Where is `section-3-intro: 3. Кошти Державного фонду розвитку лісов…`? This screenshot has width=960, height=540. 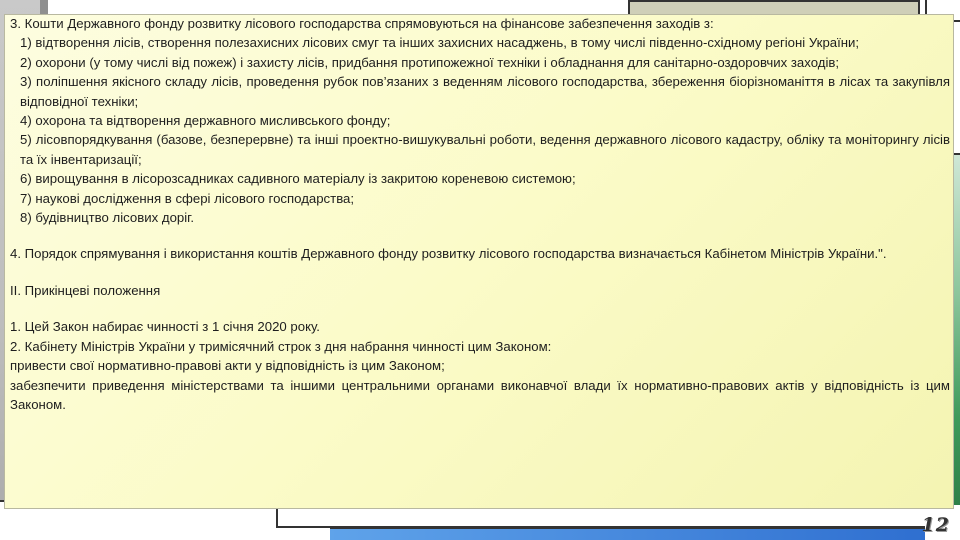
section-3-intro: 3. Кошти Державного фонду розвитку лісов… is located at coordinates (362, 23).